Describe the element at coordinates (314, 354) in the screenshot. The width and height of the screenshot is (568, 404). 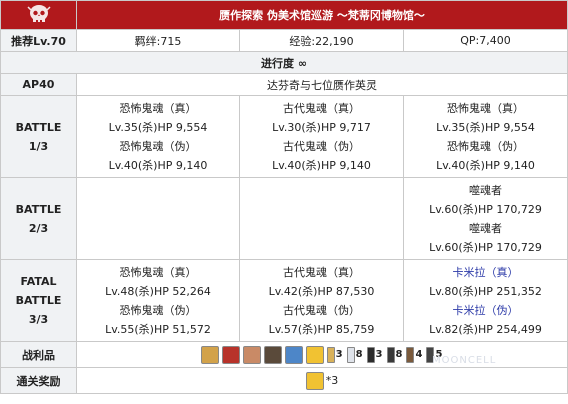
I see `mana-prism-icon` at that location.